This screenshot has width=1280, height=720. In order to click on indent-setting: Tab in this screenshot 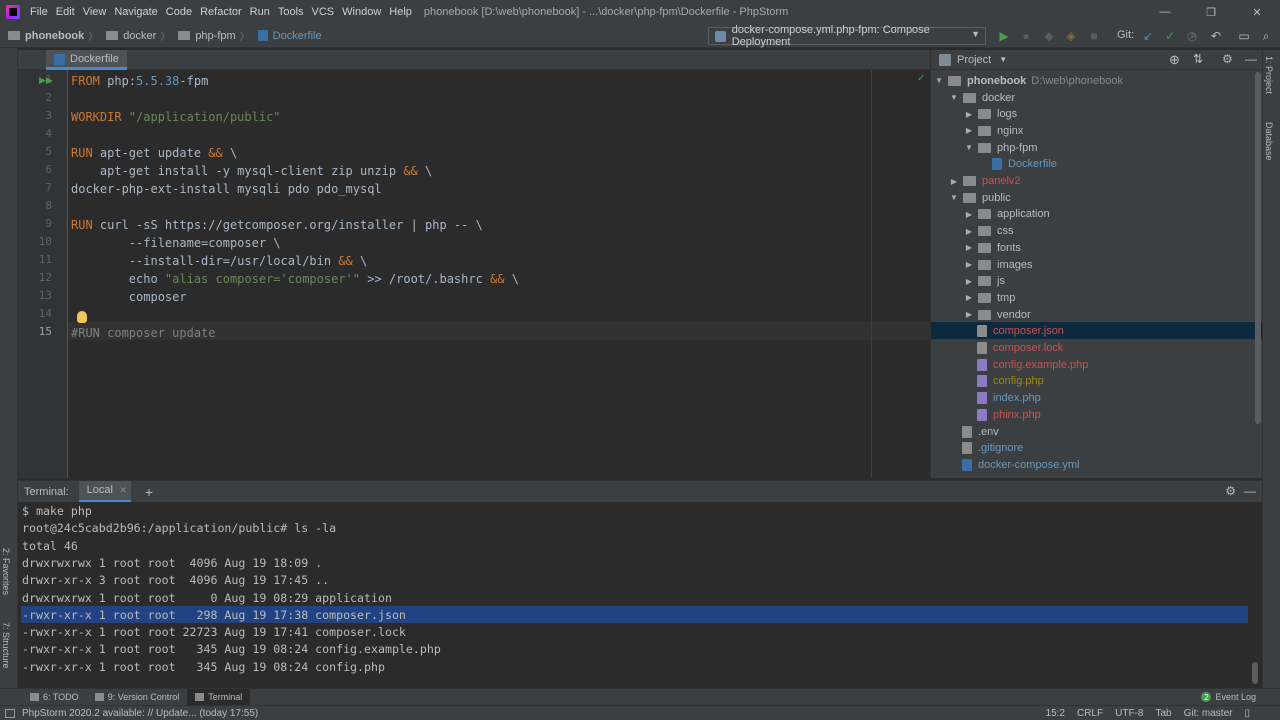, I will do `click(1163, 713)`.